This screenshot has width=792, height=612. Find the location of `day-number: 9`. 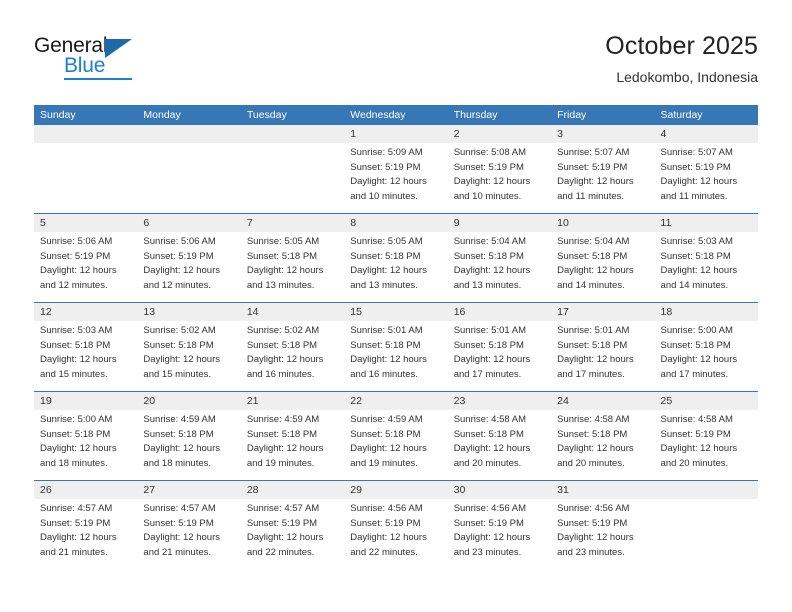

day-number: 9 is located at coordinates (499, 223).